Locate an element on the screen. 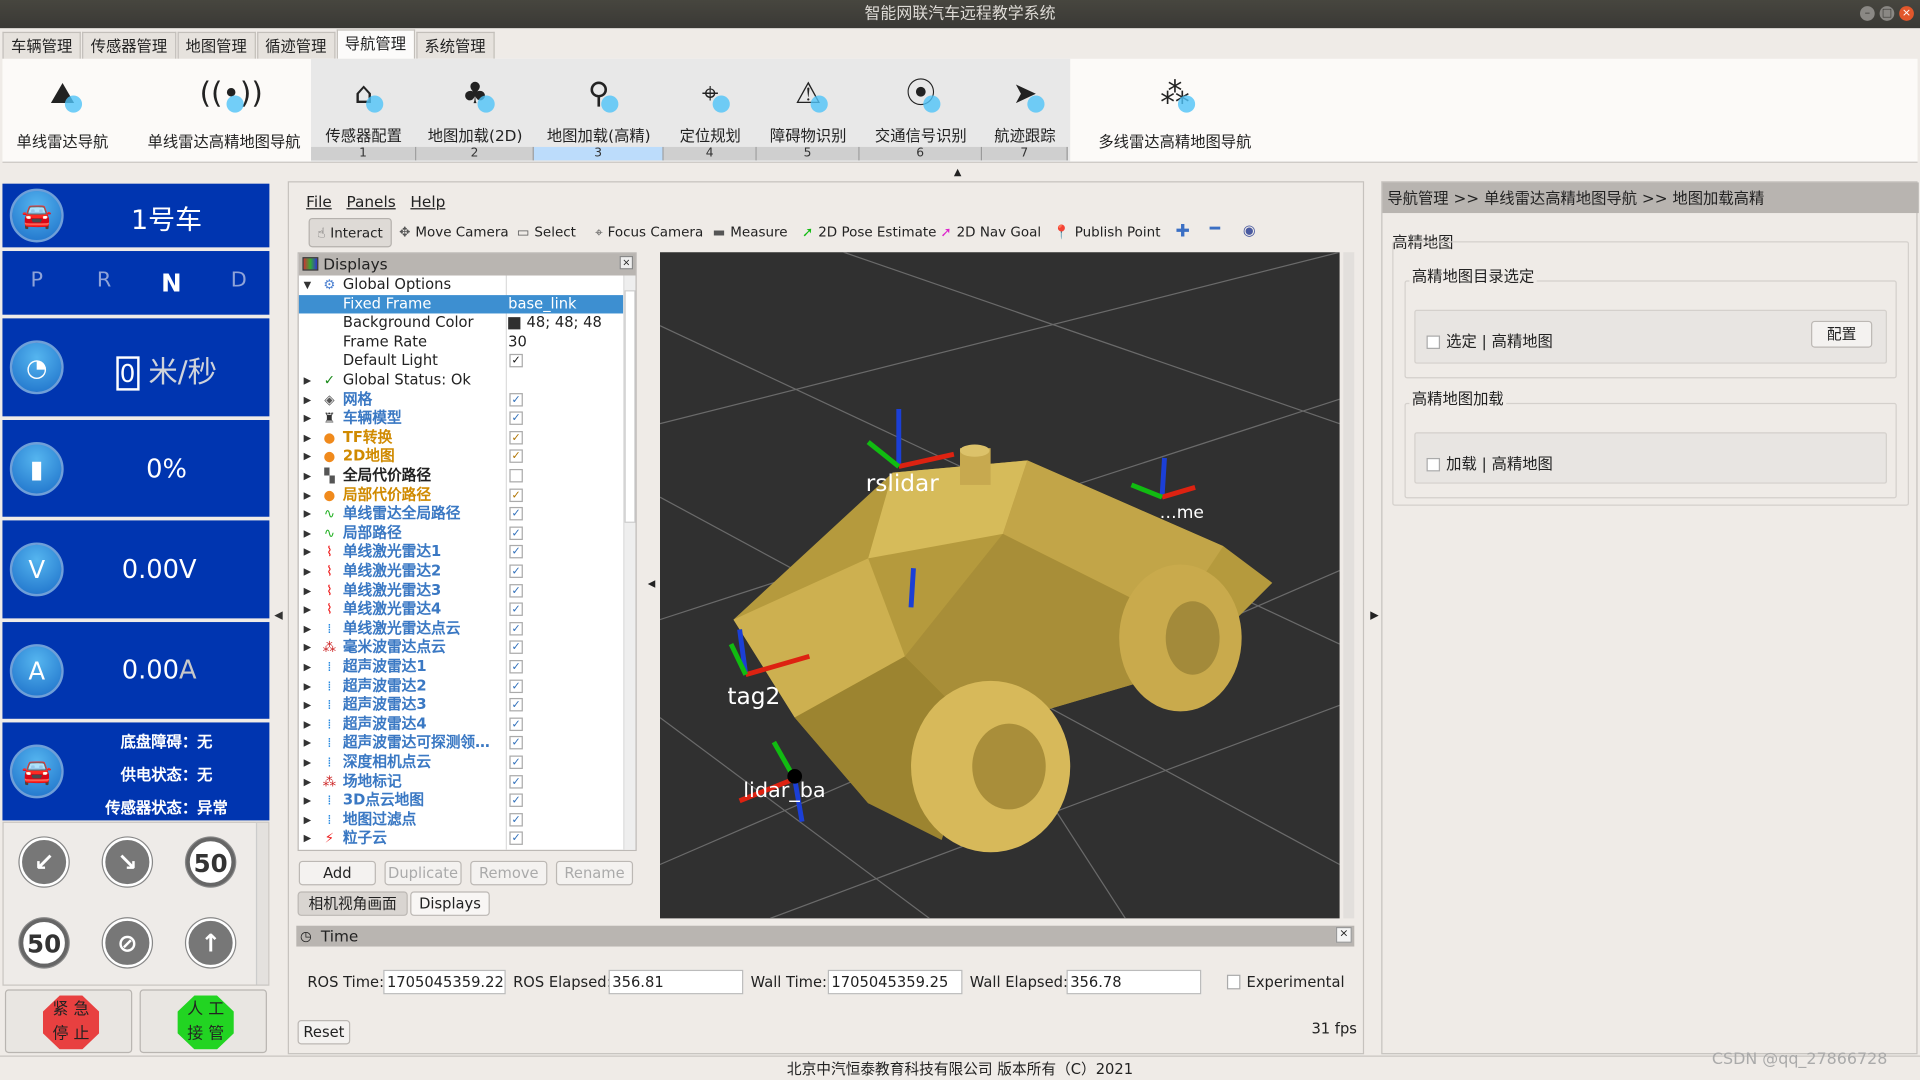  display-item: ▶ ◈ 网格 ✓ is located at coordinates (461, 399).